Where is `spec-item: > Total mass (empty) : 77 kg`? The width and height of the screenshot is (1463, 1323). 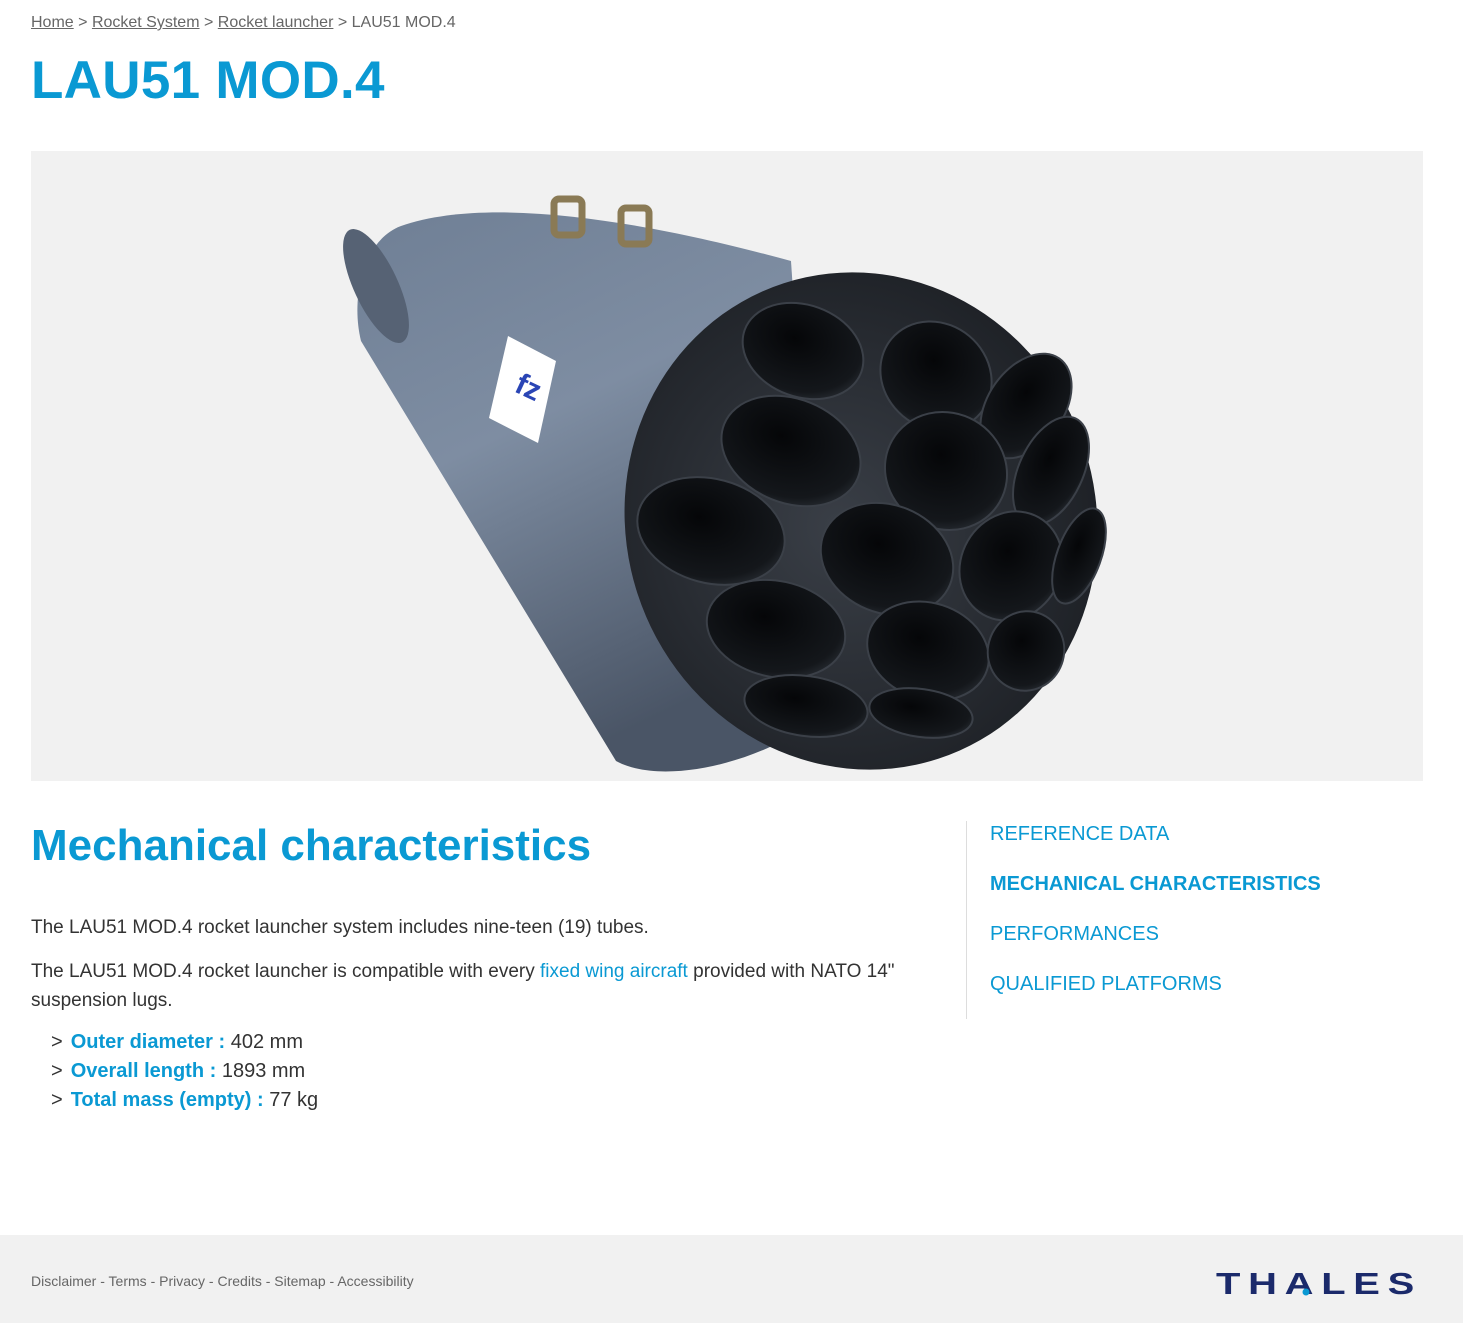 spec-item: > Total mass (empty) : 77 kg is located at coordinates (184, 1100).